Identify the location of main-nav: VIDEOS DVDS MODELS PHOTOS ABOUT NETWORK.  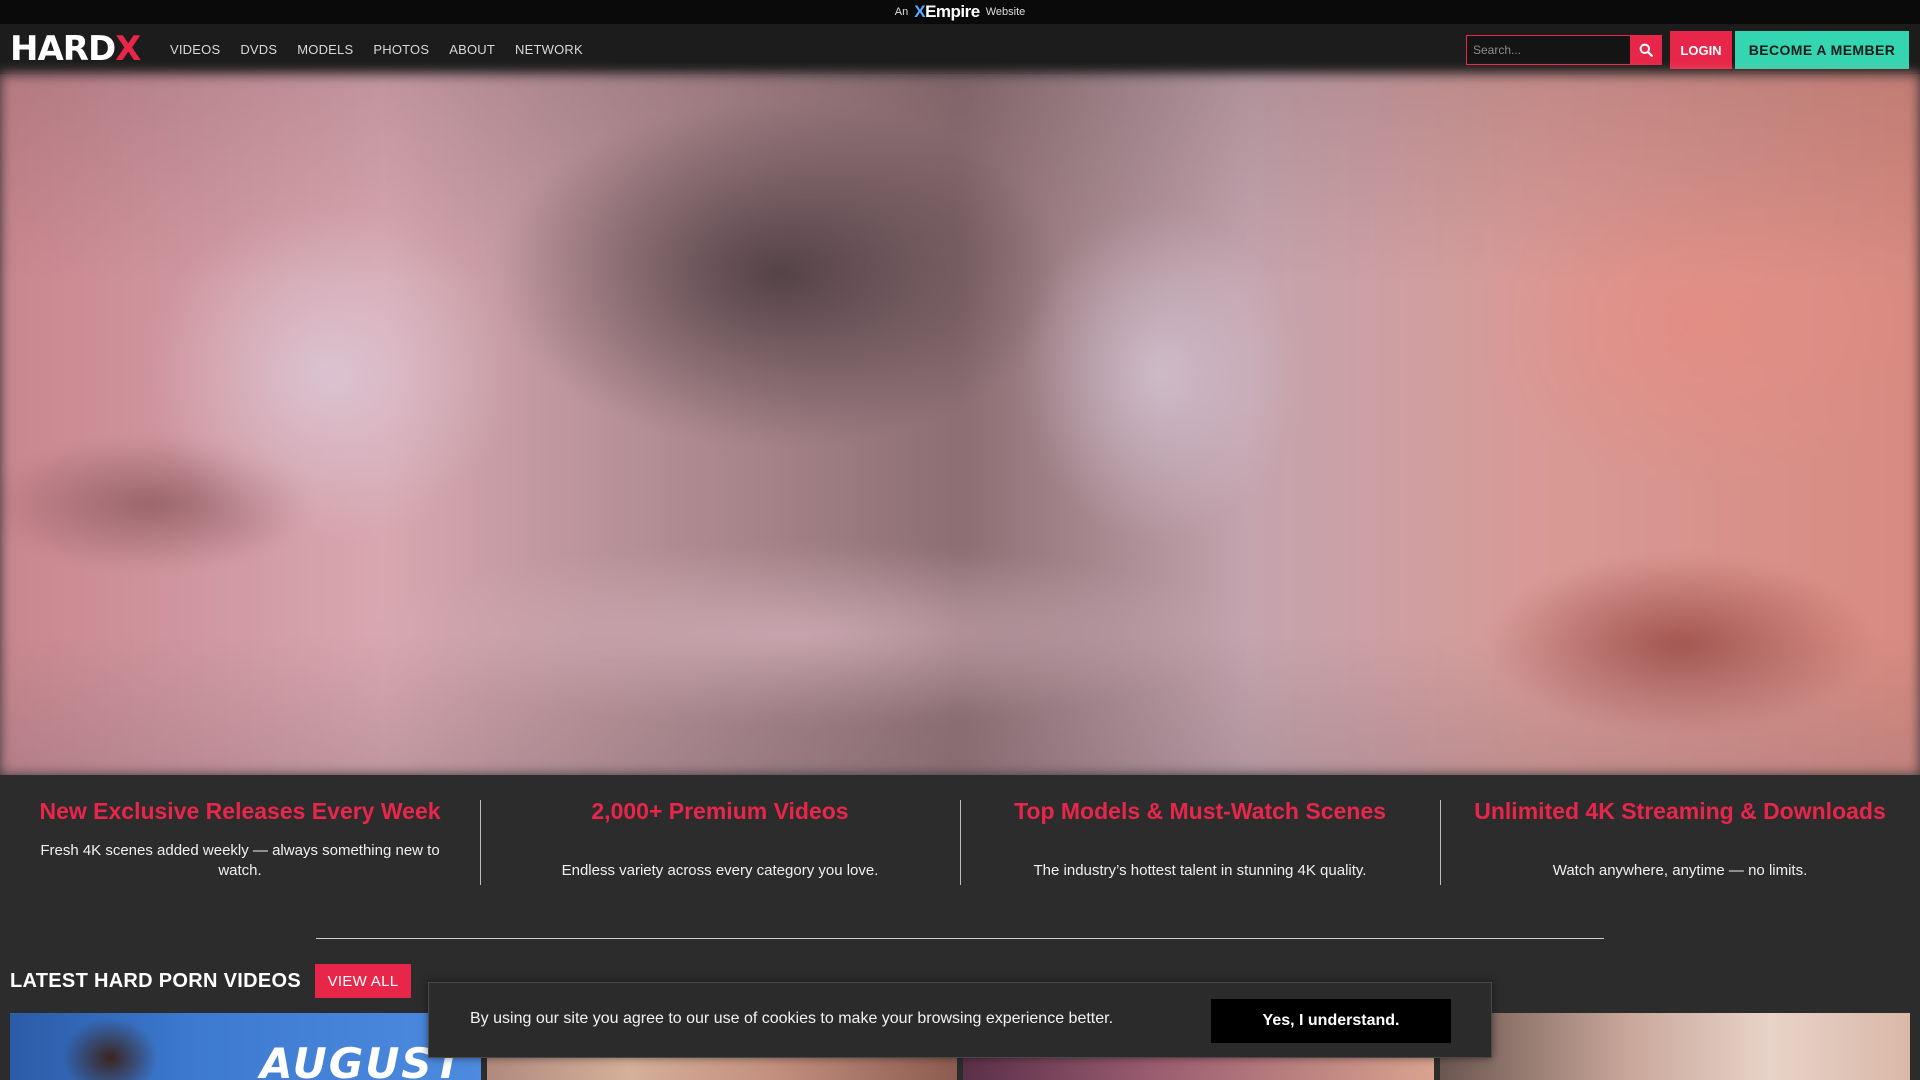
(376, 49).